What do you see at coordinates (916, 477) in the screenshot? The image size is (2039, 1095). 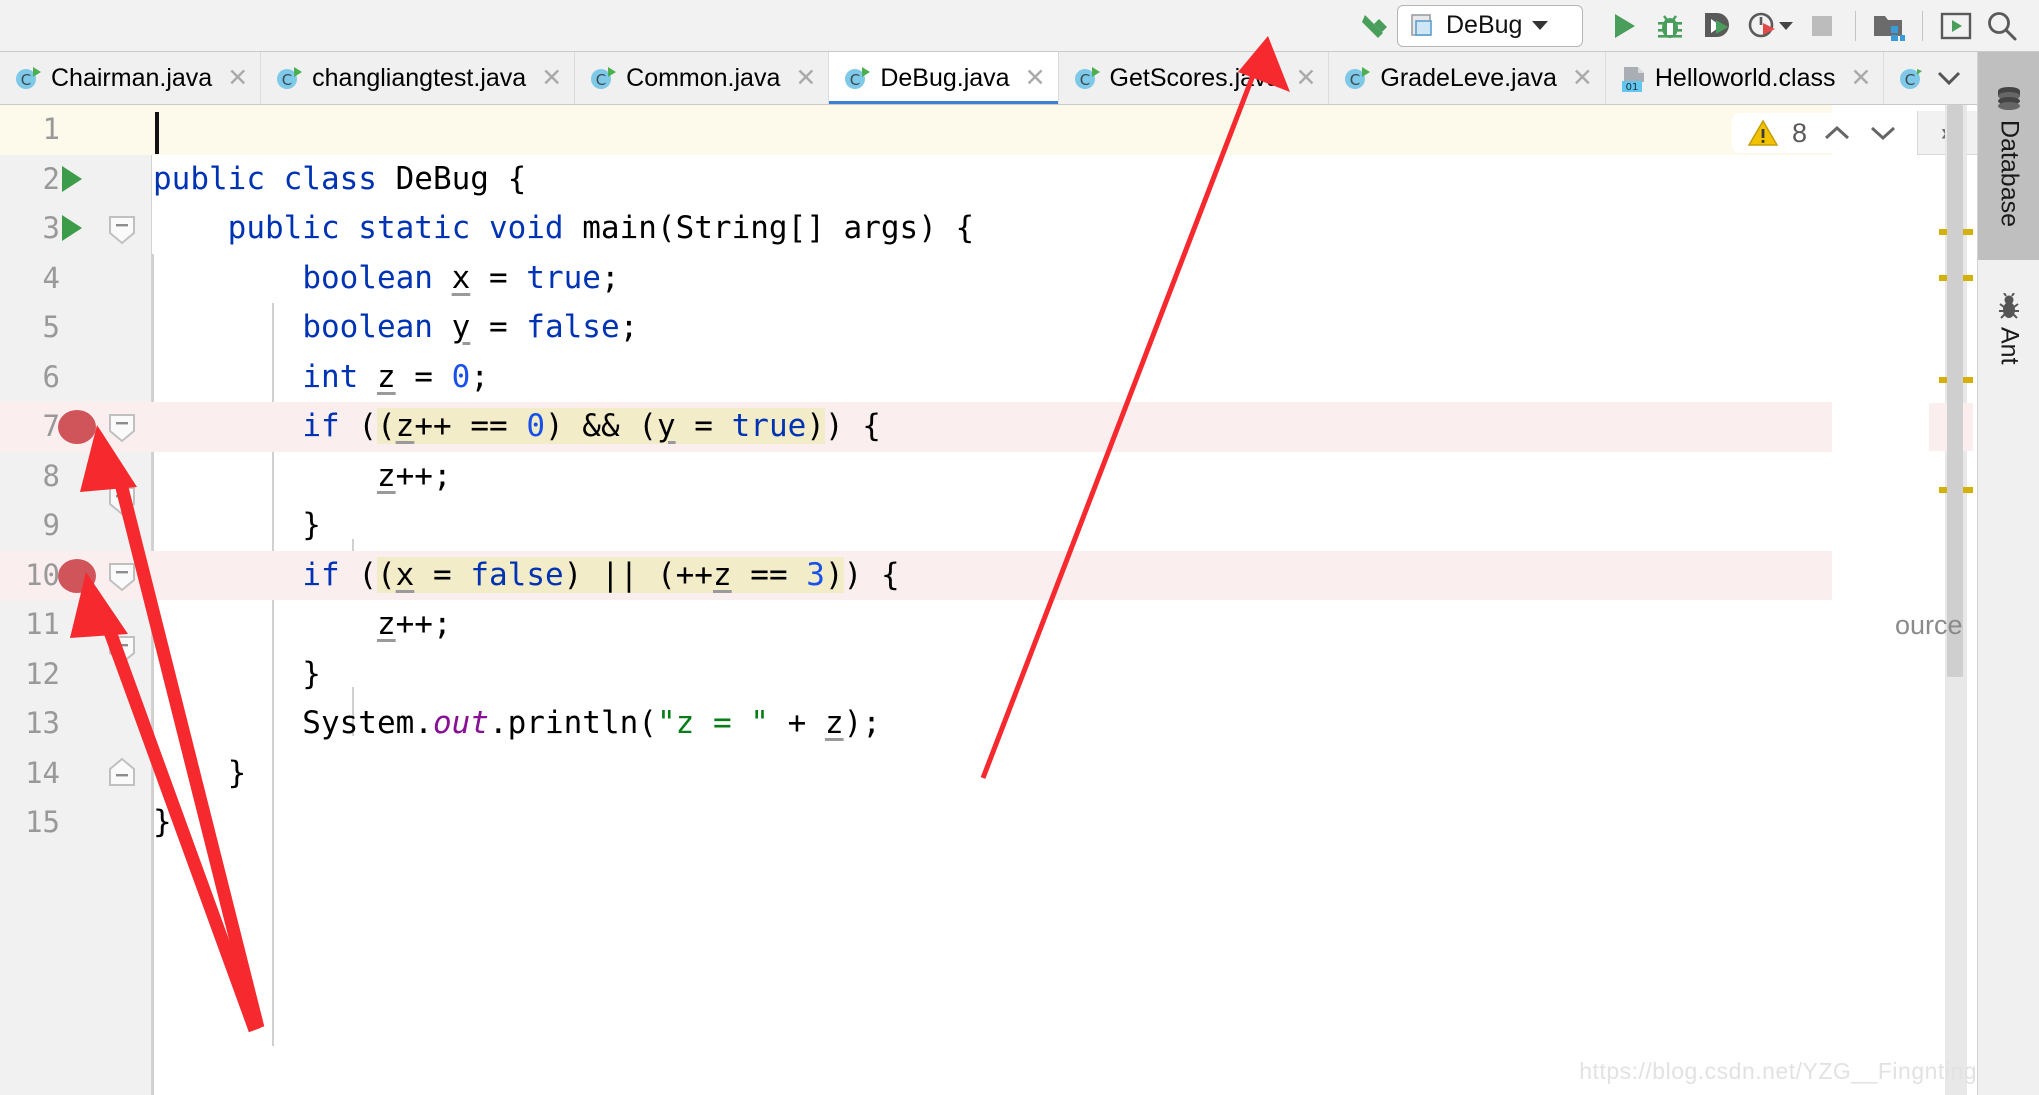 I see `editor-line: 8 z++;` at bounding box center [916, 477].